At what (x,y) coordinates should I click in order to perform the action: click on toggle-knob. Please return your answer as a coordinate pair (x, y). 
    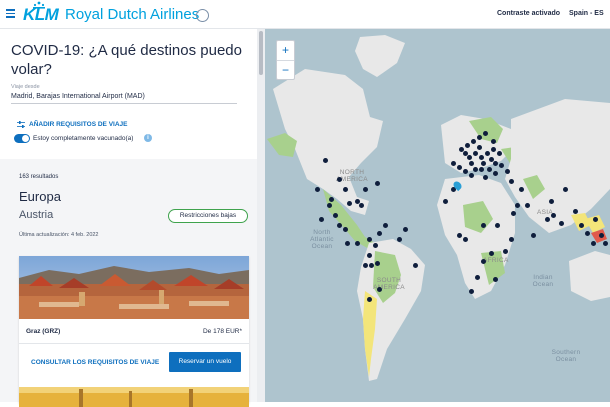
    Looking at the image, I should click on (25, 138).